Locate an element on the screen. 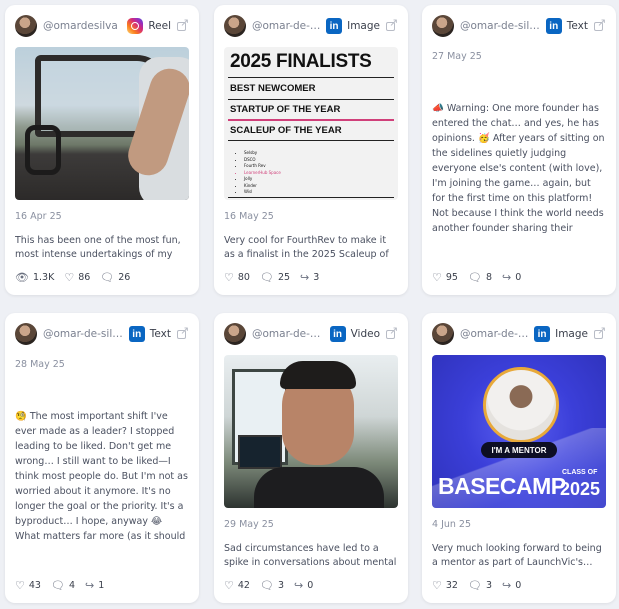  comments-stat: 🗨 4 is located at coordinates (63, 585).